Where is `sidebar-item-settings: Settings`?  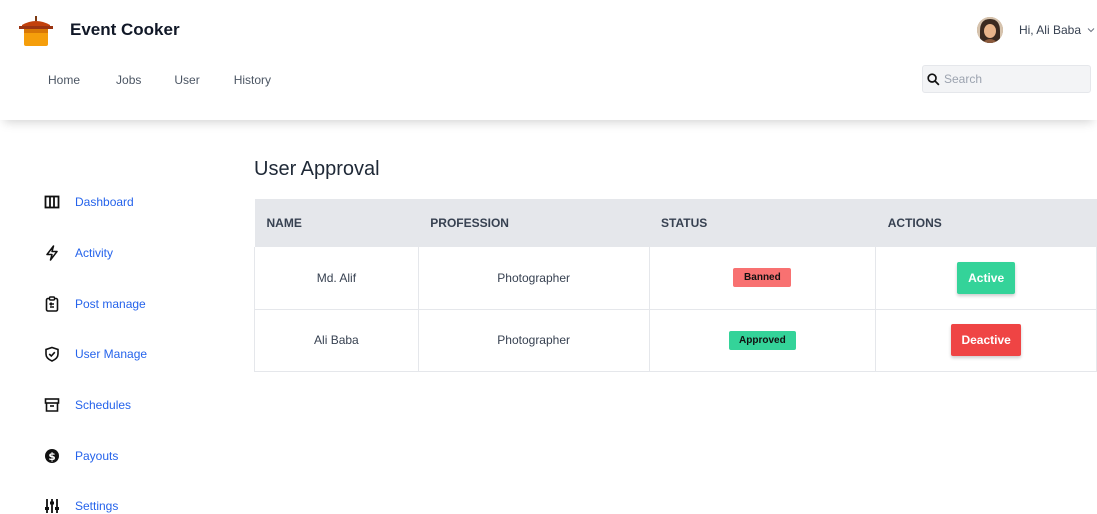 sidebar-item-settings: Settings is located at coordinates (81, 506).